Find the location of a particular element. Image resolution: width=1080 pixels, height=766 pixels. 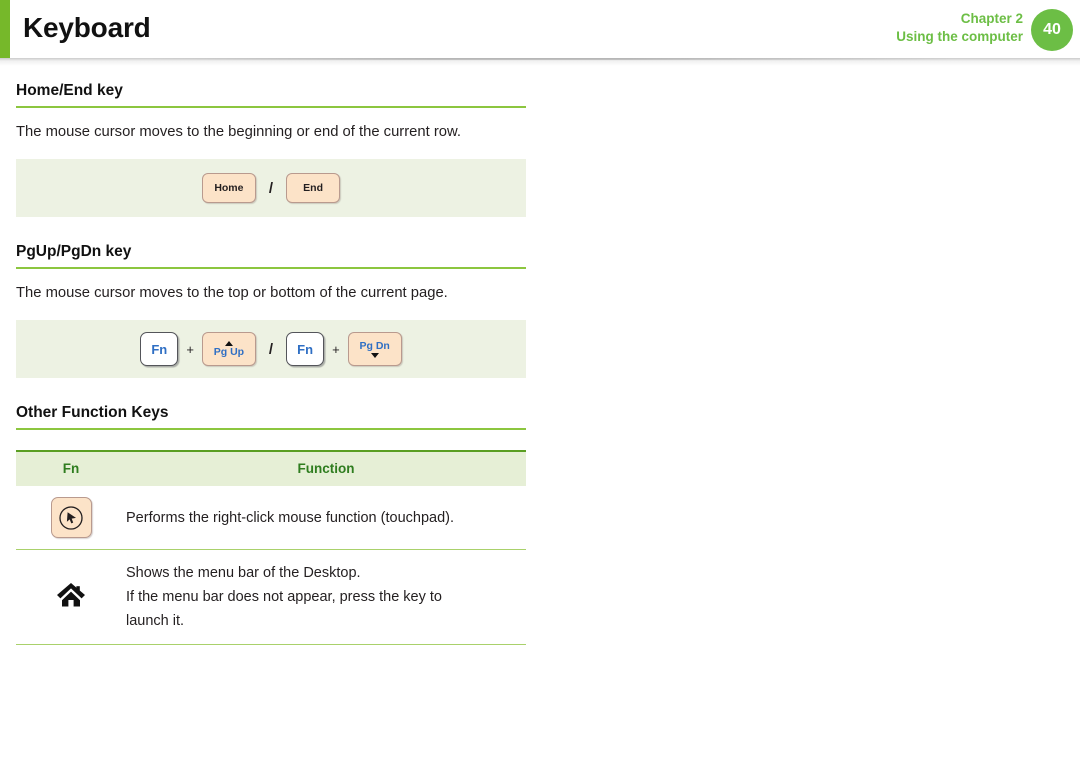

keycap-home: Home is located at coordinates (228, 188).